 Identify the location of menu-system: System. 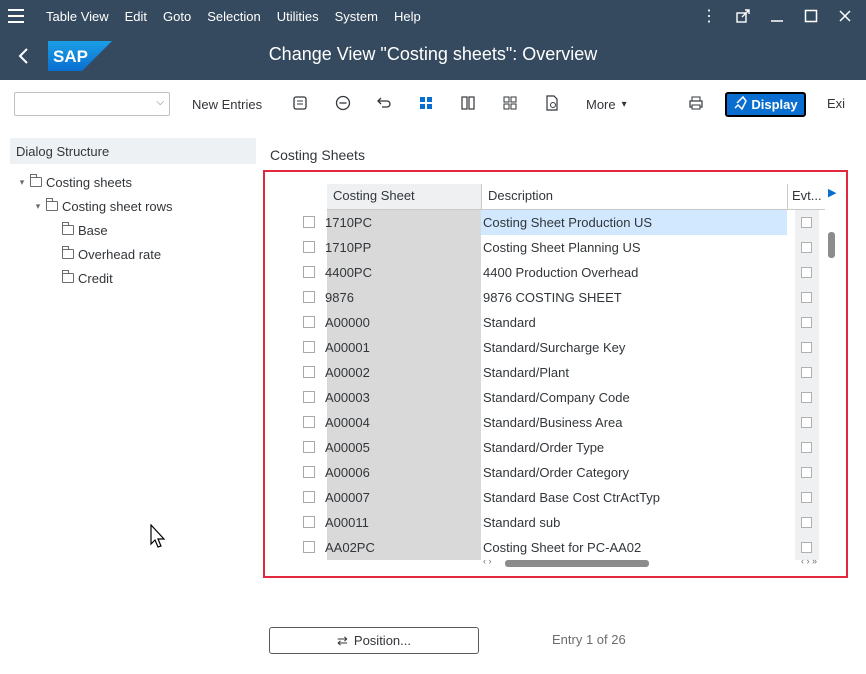
(356, 16).